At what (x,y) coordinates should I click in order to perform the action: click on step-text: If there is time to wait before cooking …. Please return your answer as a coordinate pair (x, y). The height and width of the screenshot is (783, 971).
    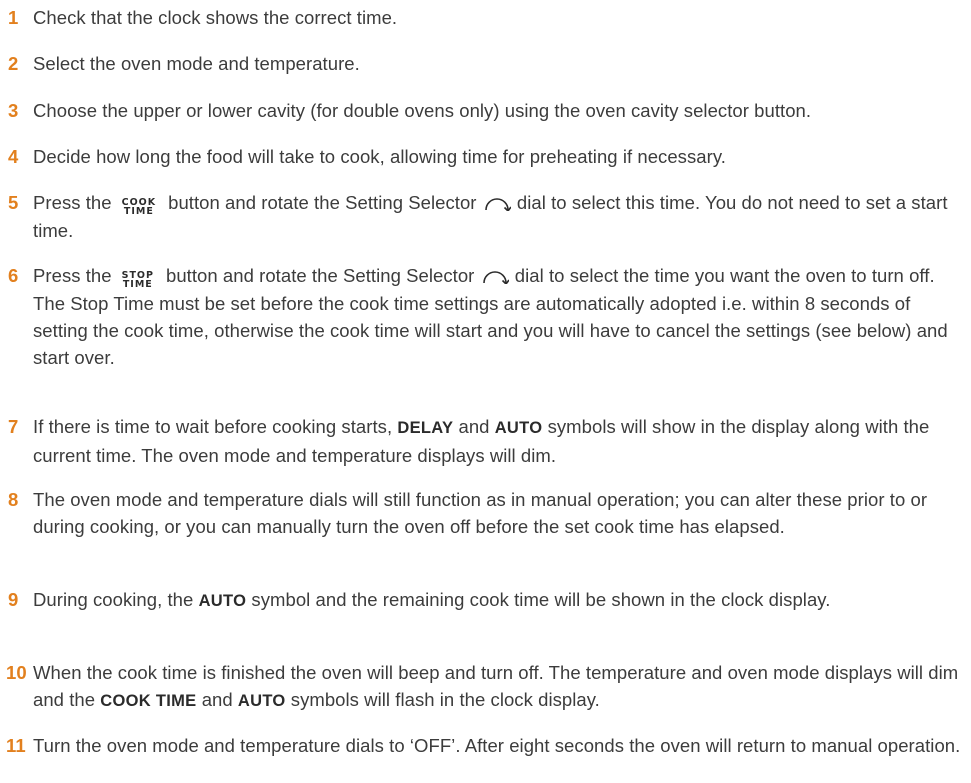
    Looking at the image, I should click on (500, 441).